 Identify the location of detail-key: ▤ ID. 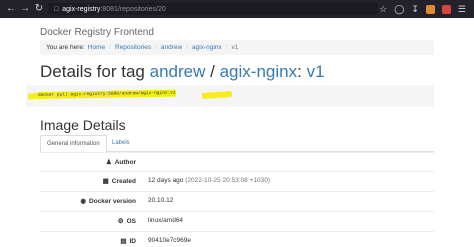
(128, 241).